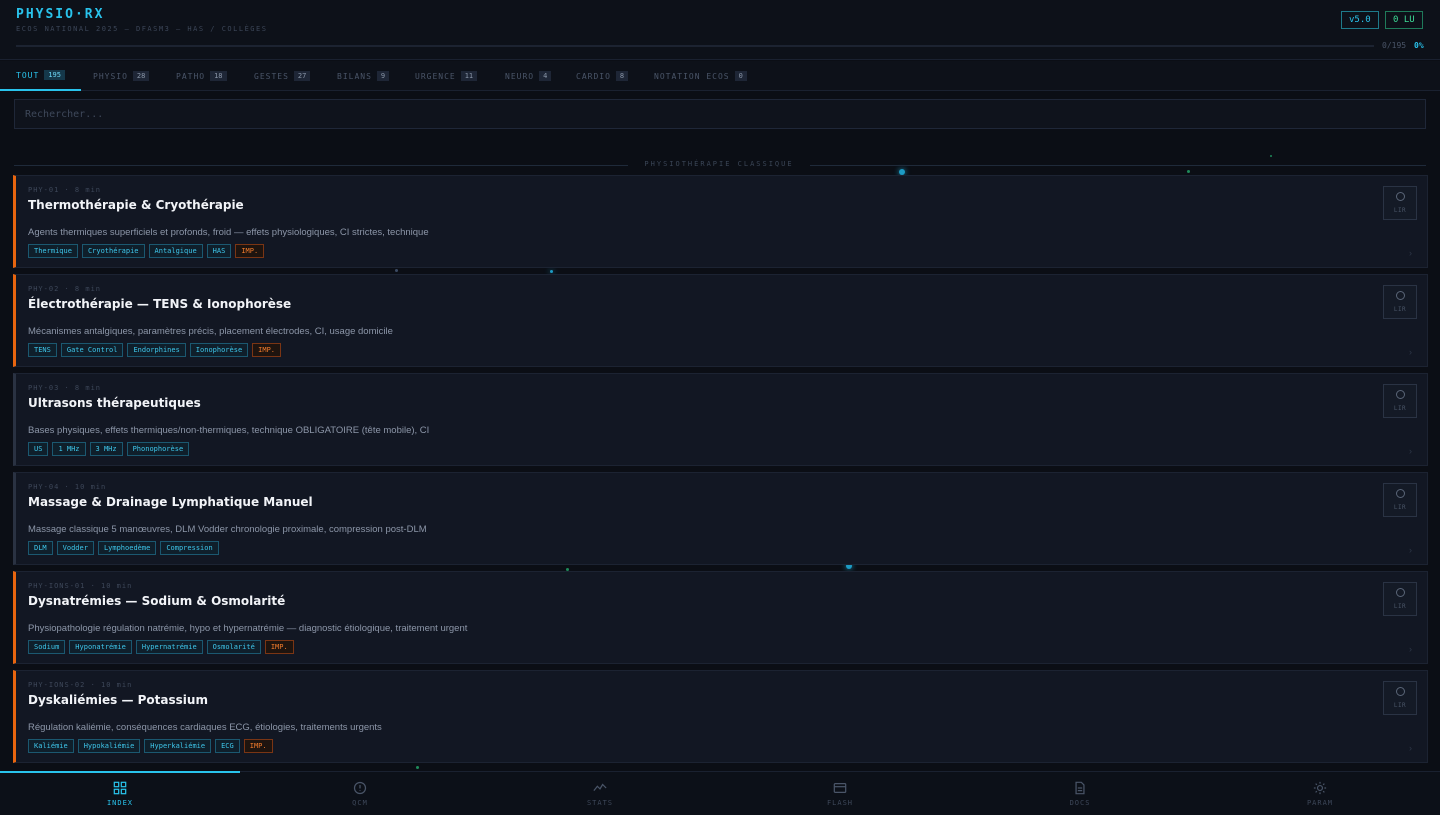  I want to click on card-tag: TENS, so click(42, 350).